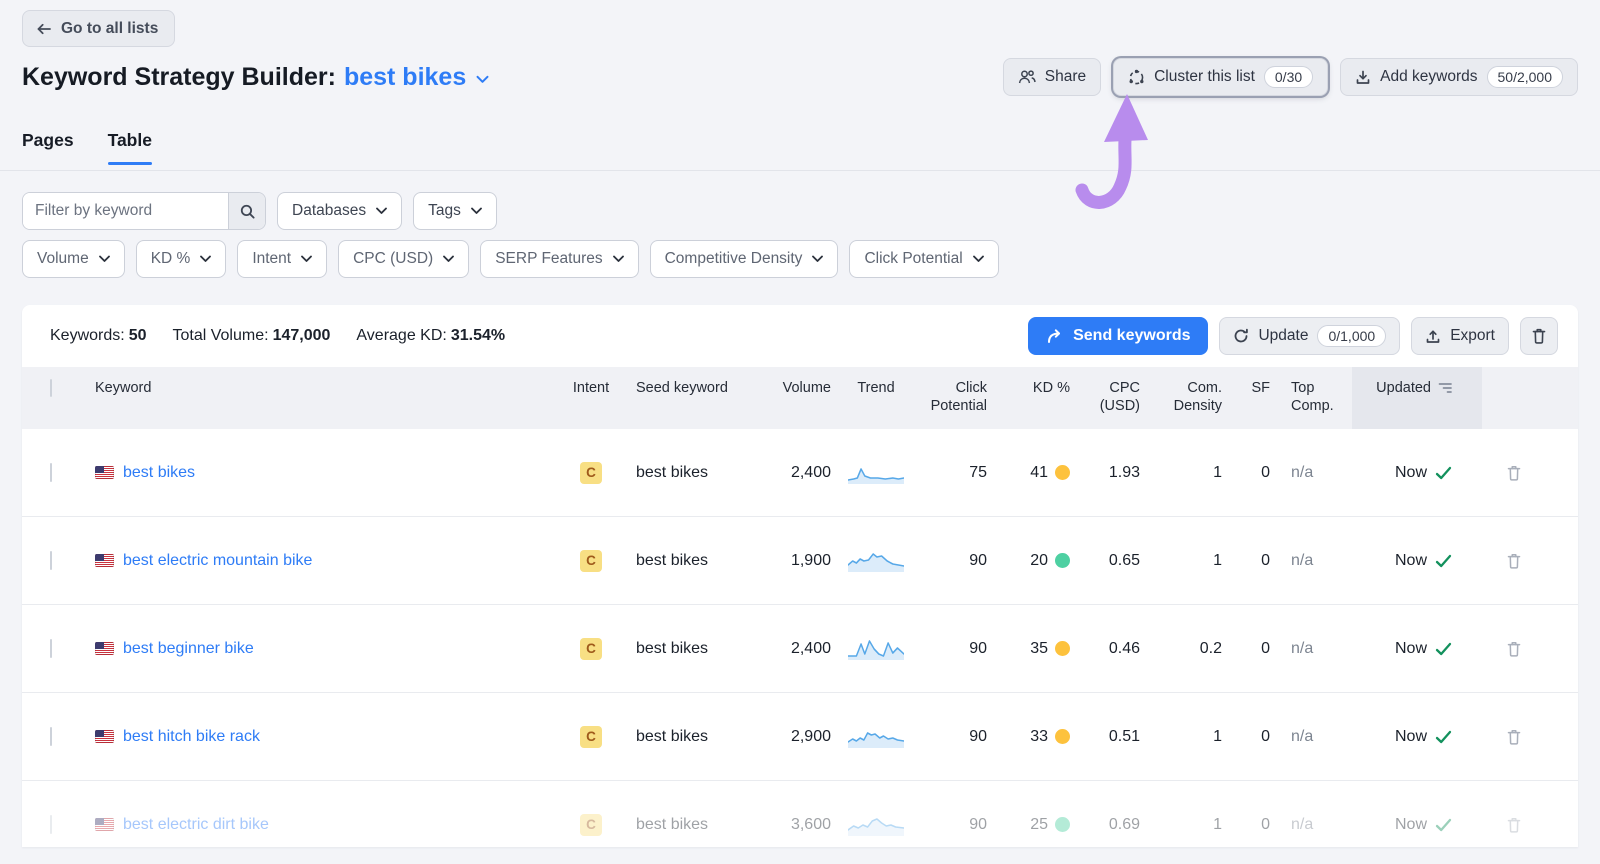  What do you see at coordinates (319, 382) in the screenshot?
I see `col-keyword: Keyword` at bounding box center [319, 382].